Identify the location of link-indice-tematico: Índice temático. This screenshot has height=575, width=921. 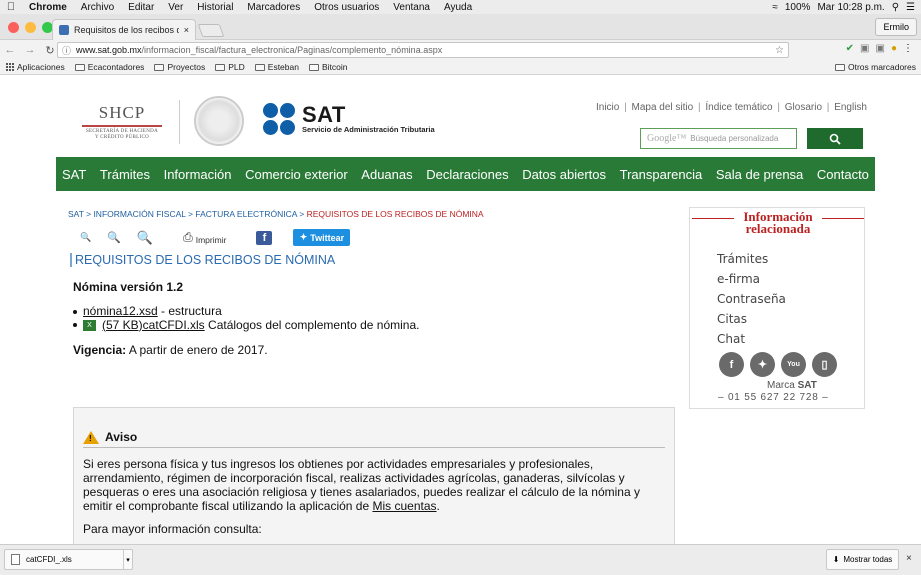
(738, 107).